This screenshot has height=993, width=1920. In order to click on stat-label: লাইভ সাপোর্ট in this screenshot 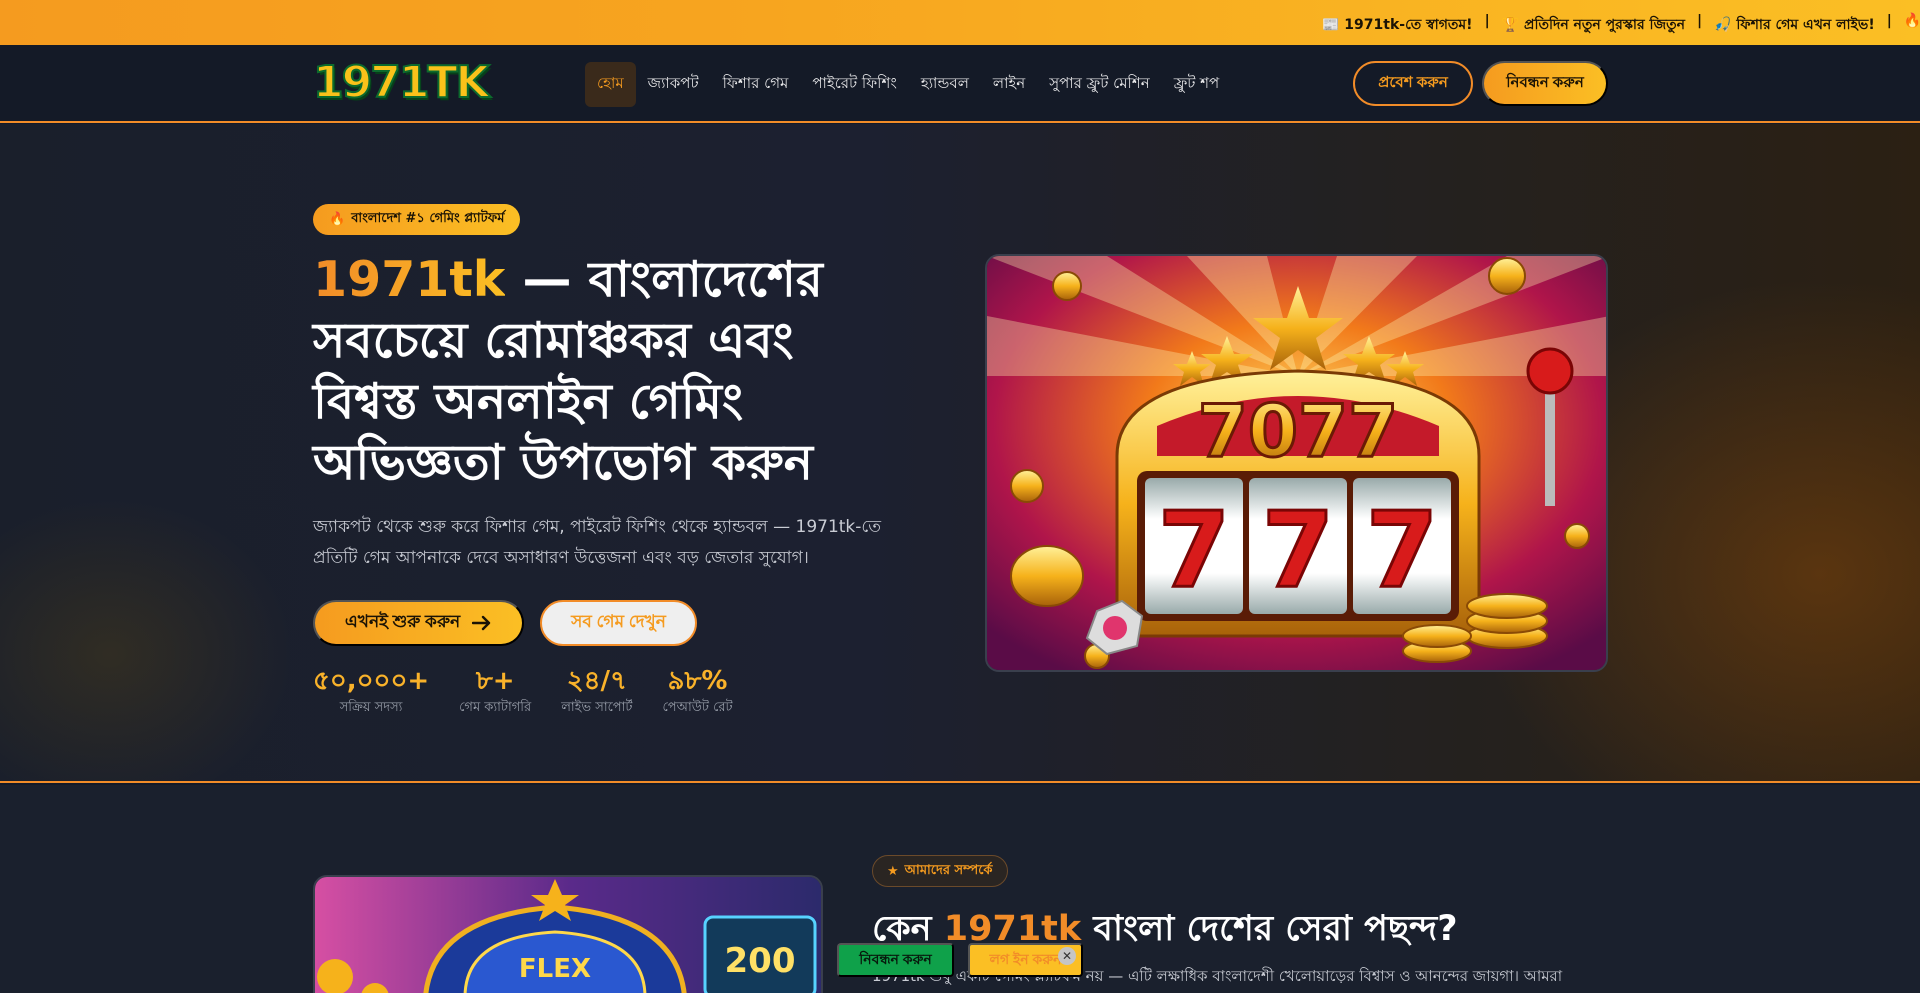, I will do `click(597, 707)`.